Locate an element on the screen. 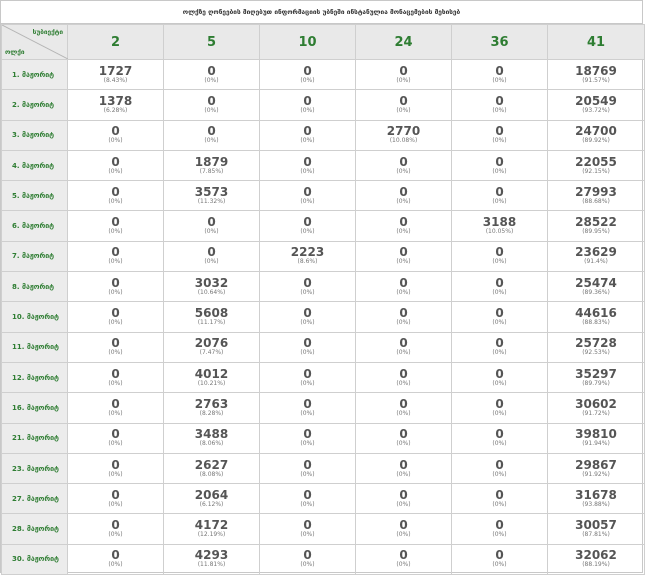 The height and width of the screenshot is (575, 647). vote-cell: 27993 (88.68%) is located at coordinates (596, 196).